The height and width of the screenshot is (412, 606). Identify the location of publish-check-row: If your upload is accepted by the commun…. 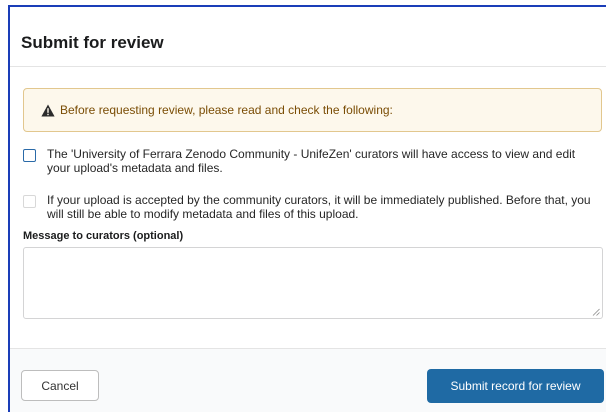
(314, 207).